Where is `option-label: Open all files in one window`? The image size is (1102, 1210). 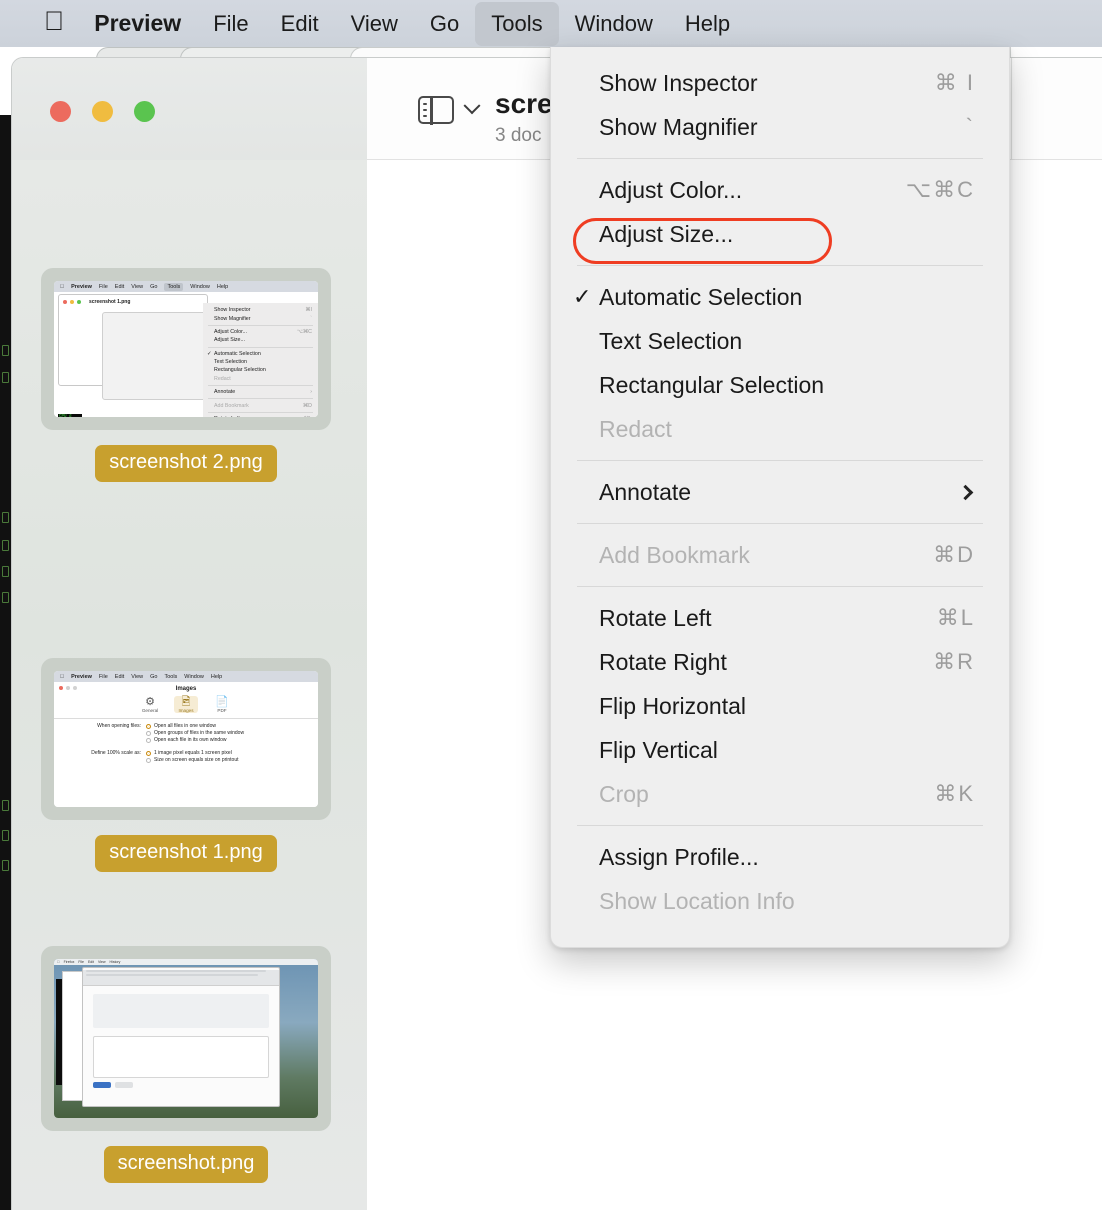 option-label: Open all files in one window is located at coordinates (185, 725).